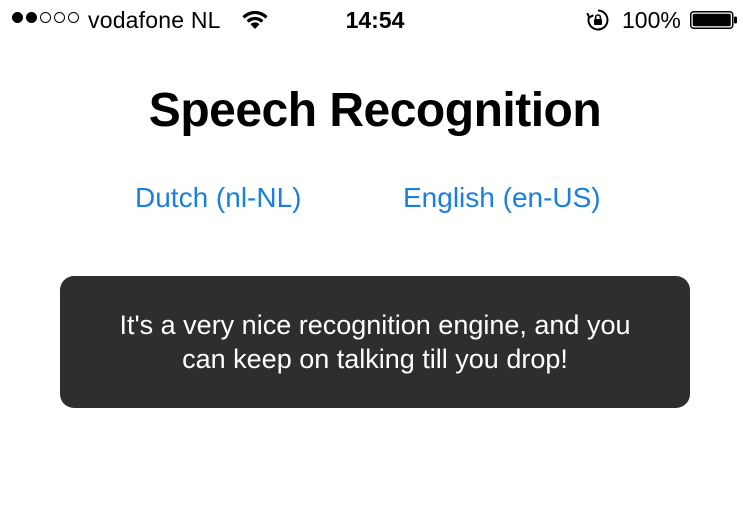 The width and height of the screenshot is (750, 532). I want to click on page-title: Speech Recognition, so click(375, 110).